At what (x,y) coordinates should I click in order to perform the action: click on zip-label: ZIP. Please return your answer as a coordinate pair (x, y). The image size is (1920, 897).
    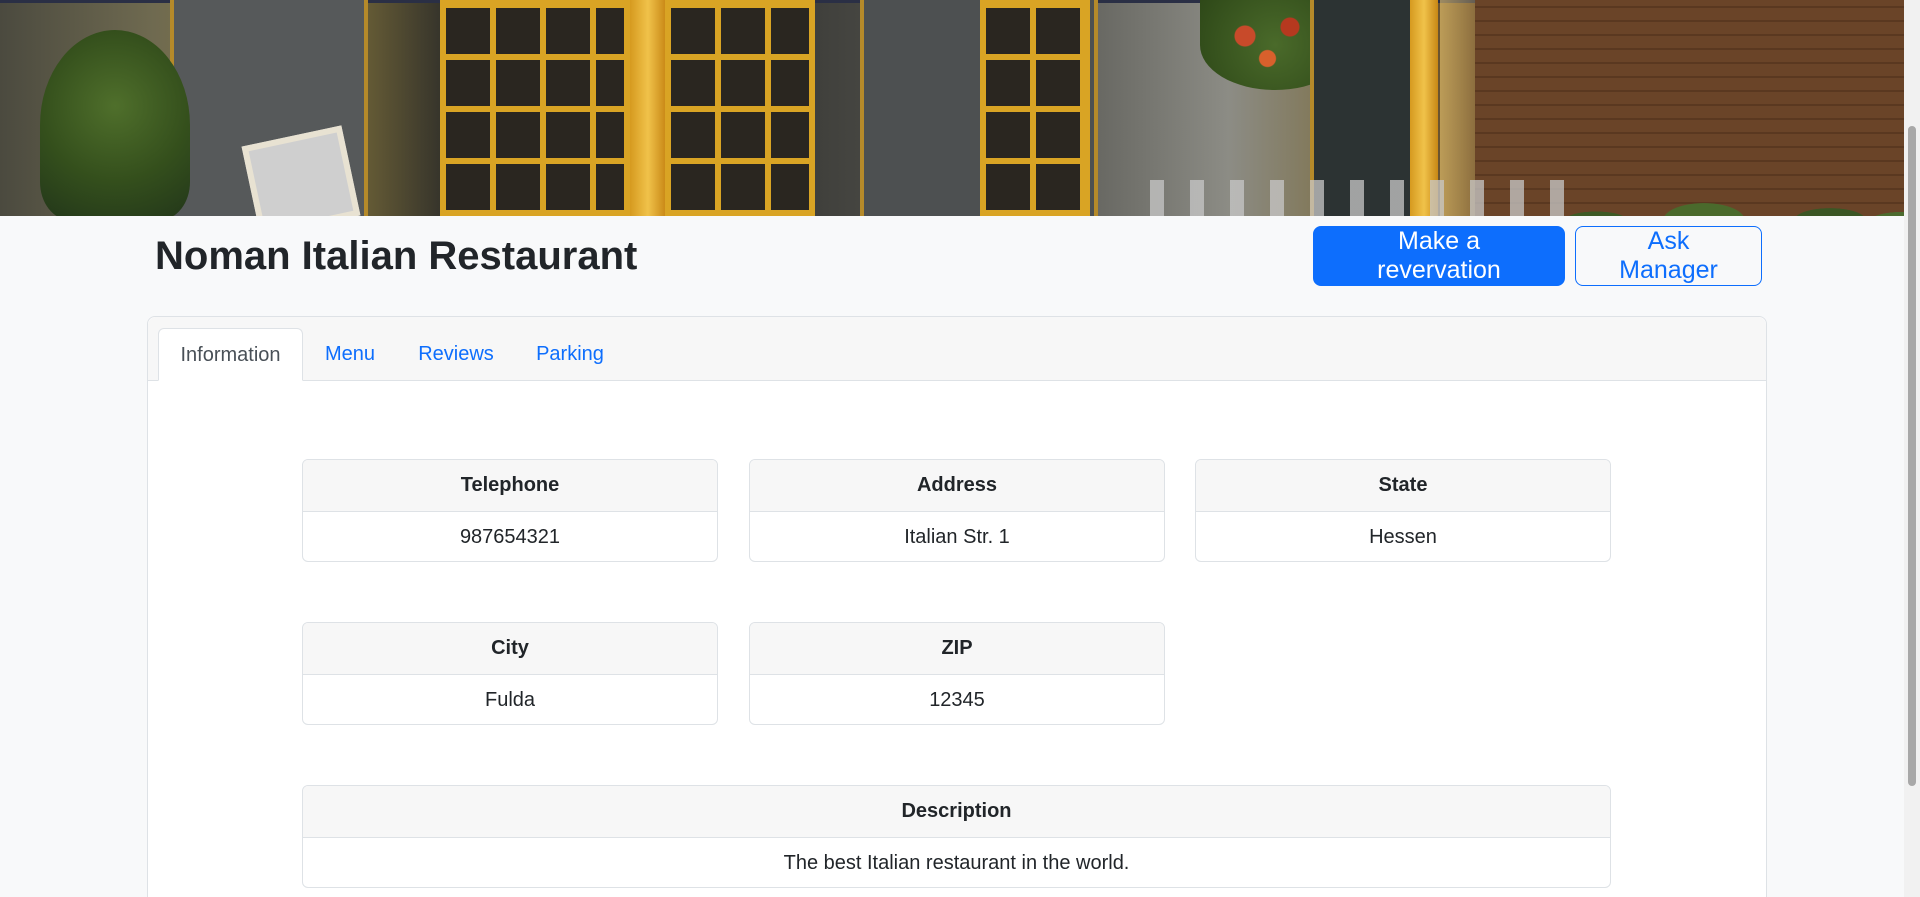
    Looking at the image, I should click on (957, 649).